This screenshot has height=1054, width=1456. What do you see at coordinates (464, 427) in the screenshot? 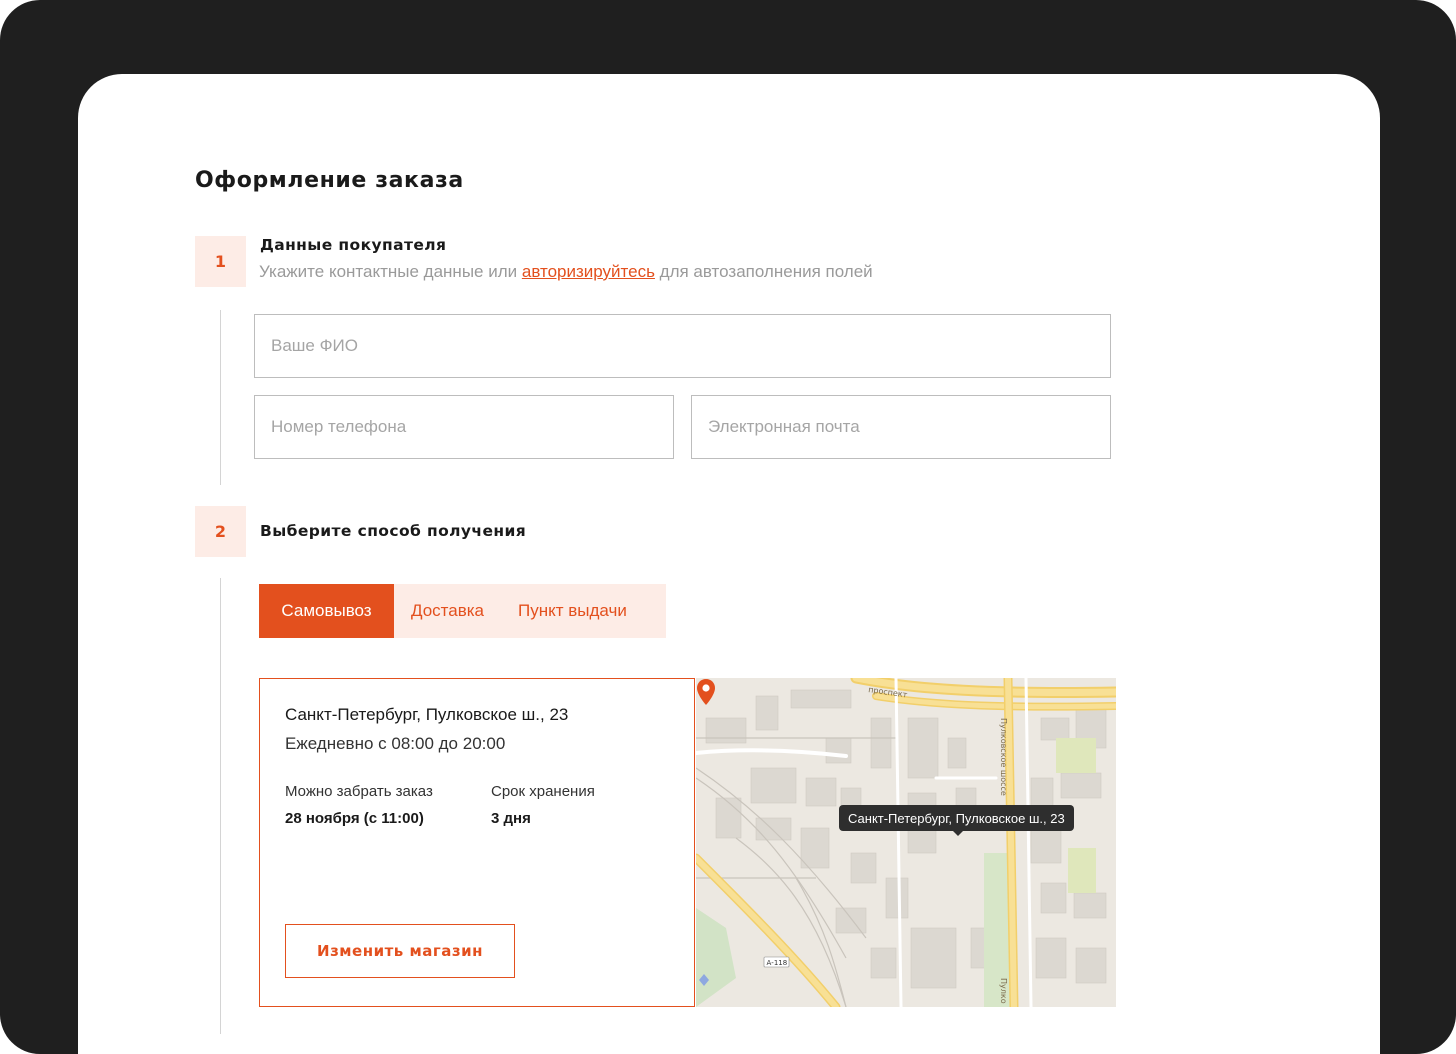
I see `phone-input` at bounding box center [464, 427].